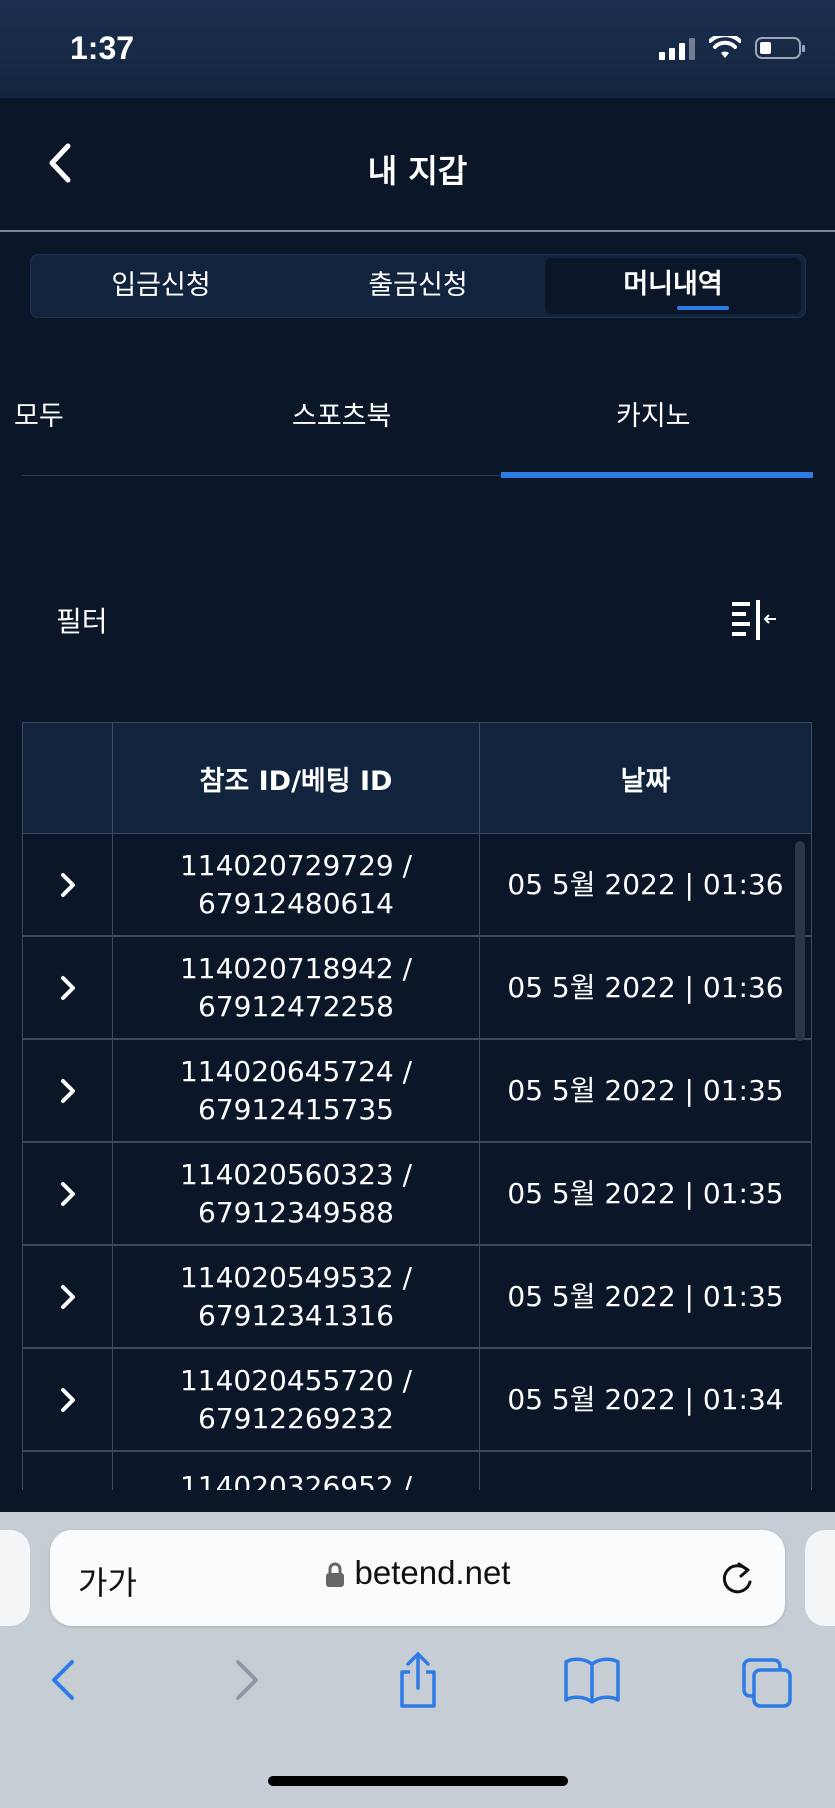 Image resolution: width=835 pixels, height=1808 pixels. Describe the element at coordinates (341, 413) in the screenshot. I see `tab-sportsbook: 스포츠북` at that location.